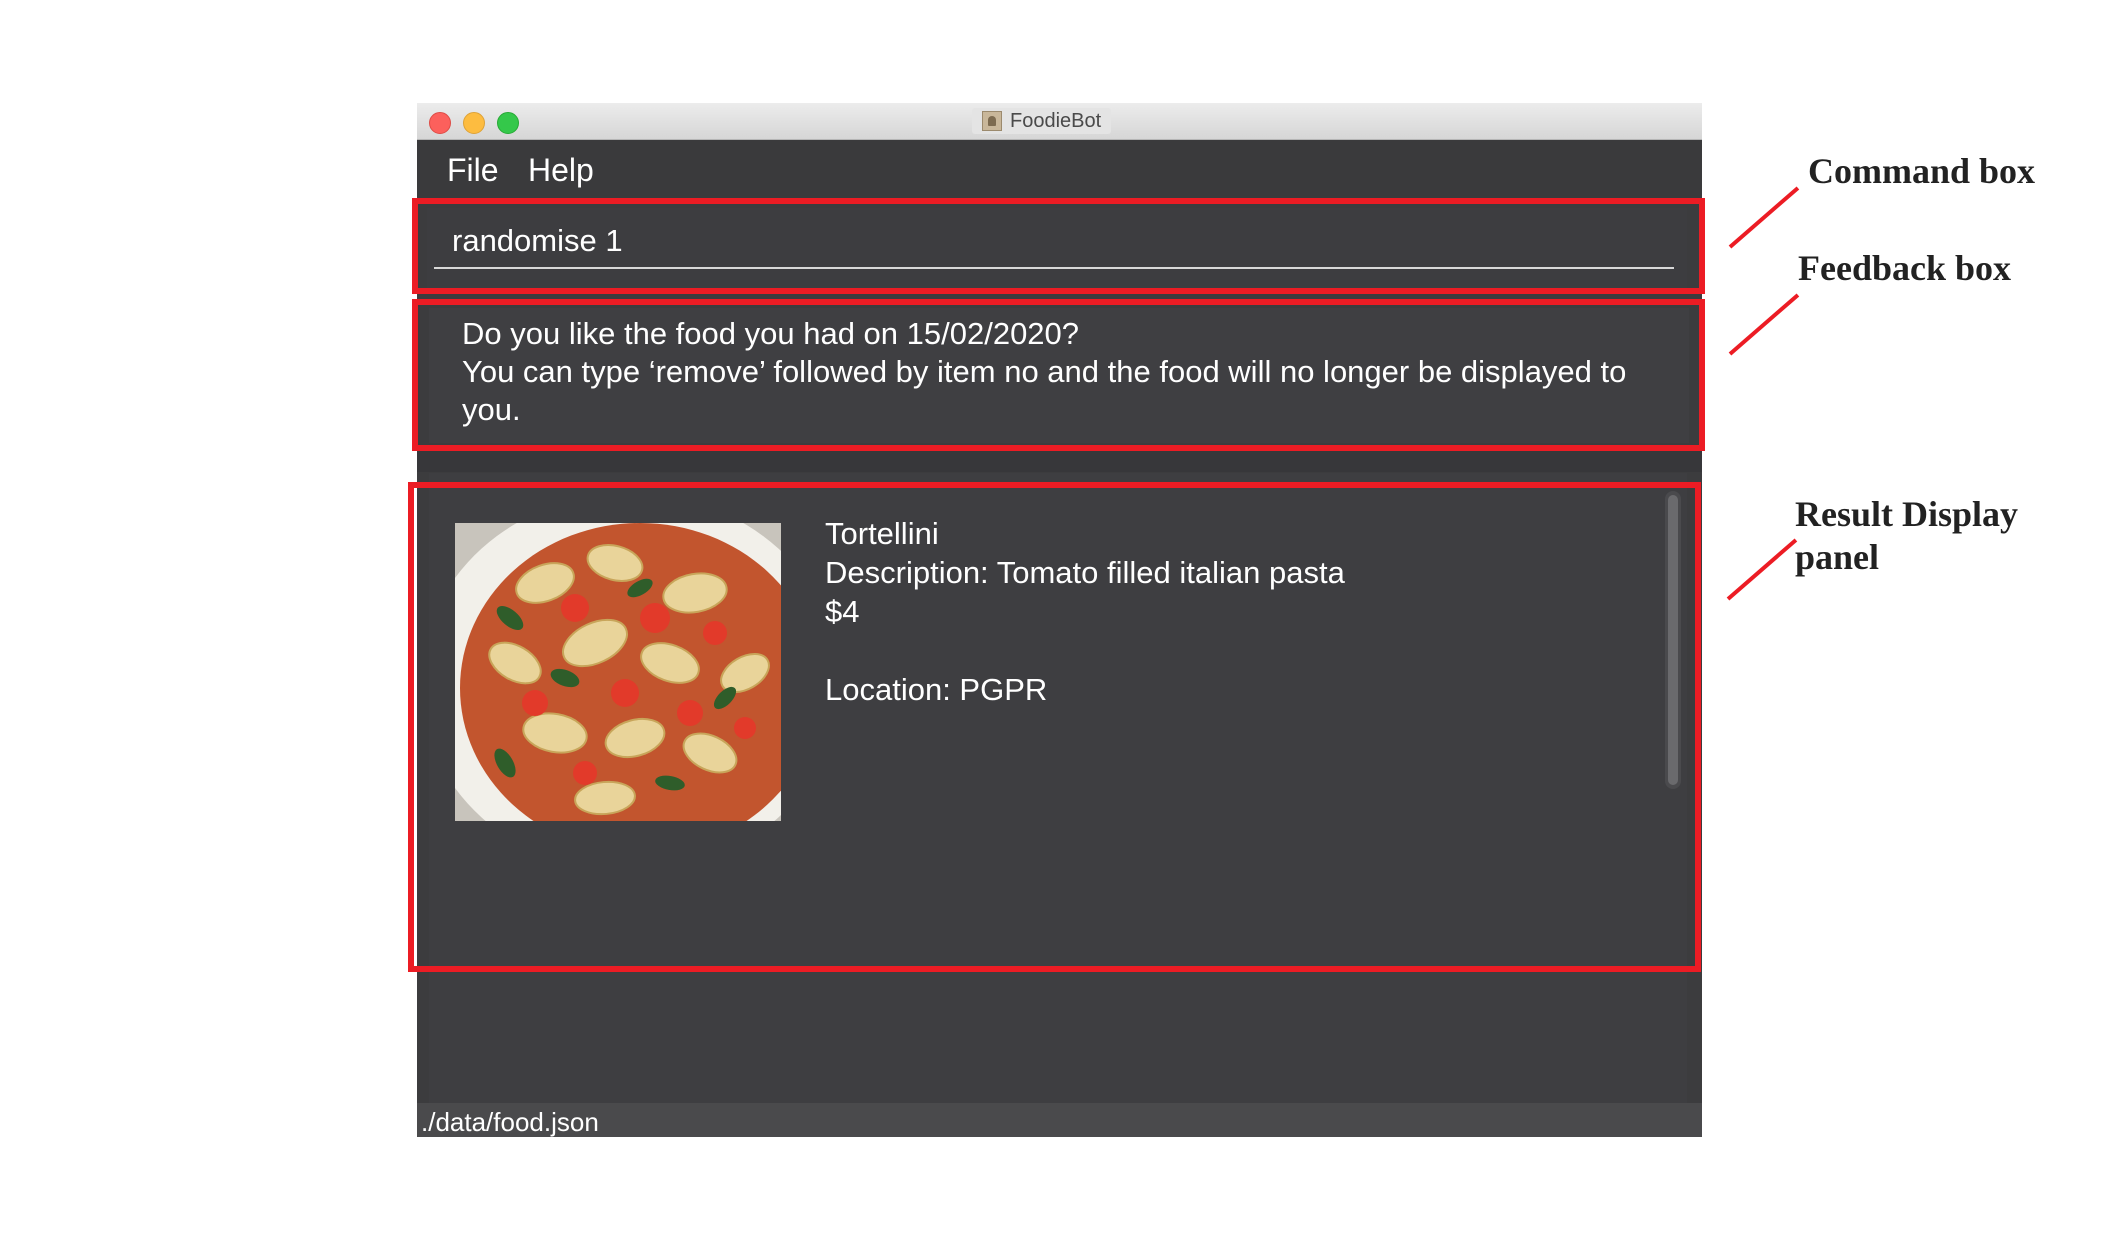 The height and width of the screenshot is (1234, 2105). What do you see at coordinates (1907, 514) in the screenshot?
I see `result-display-annotation-line1: Result Display` at bounding box center [1907, 514].